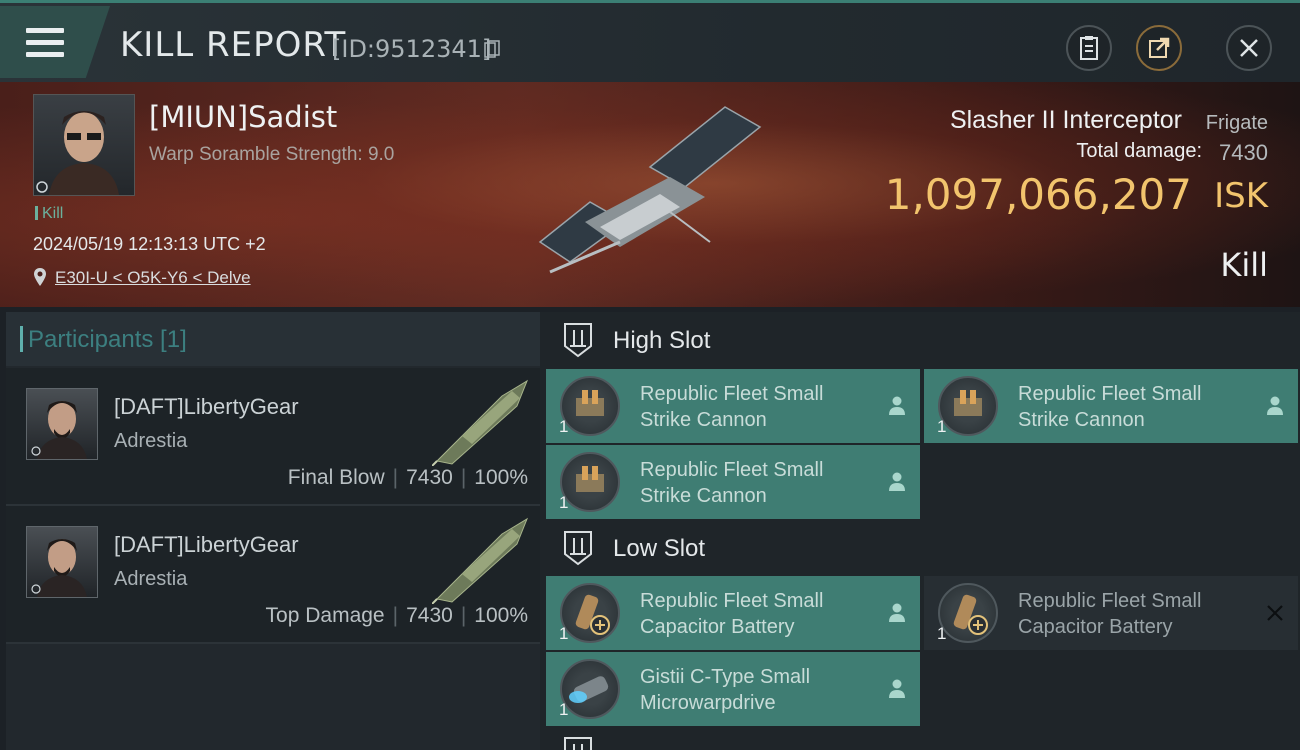 The height and width of the screenshot is (750, 1300). Describe the element at coordinates (325, 615) in the screenshot. I see `participant-blow-label: Top Damage` at that location.